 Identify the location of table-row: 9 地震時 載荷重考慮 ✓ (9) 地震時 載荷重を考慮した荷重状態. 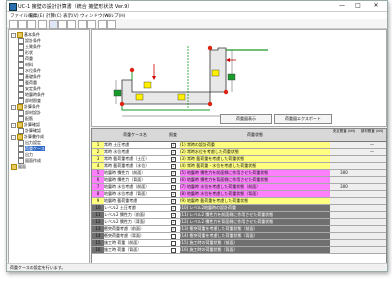
(239, 201).